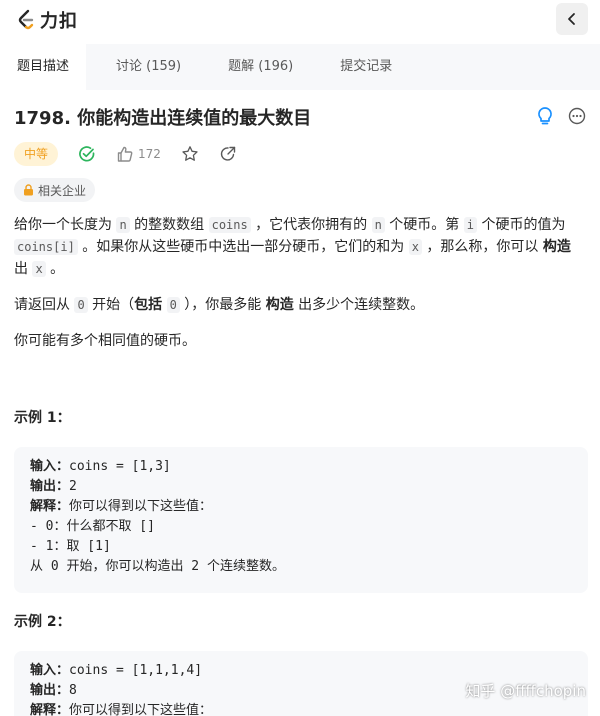  Describe the element at coordinates (26, 19) in the screenshot. I see `leetcode-logo-icon` at that location.